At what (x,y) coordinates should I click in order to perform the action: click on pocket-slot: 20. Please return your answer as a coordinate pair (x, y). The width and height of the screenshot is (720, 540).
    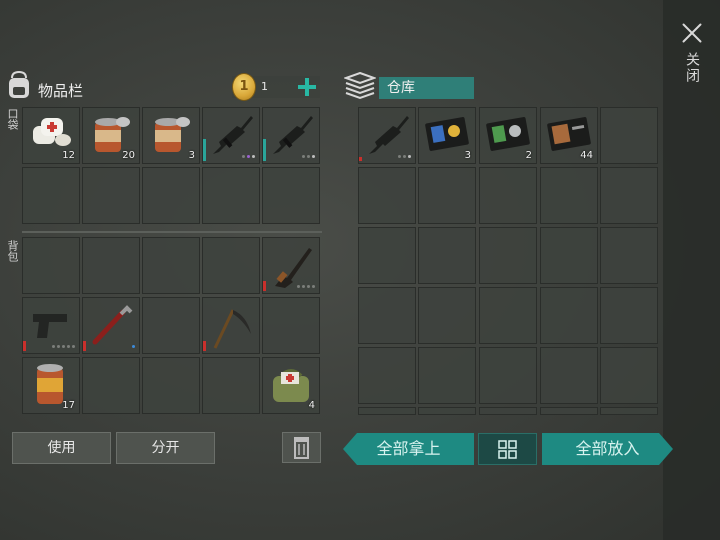
    Looking at the image, I should click on (111, 135).